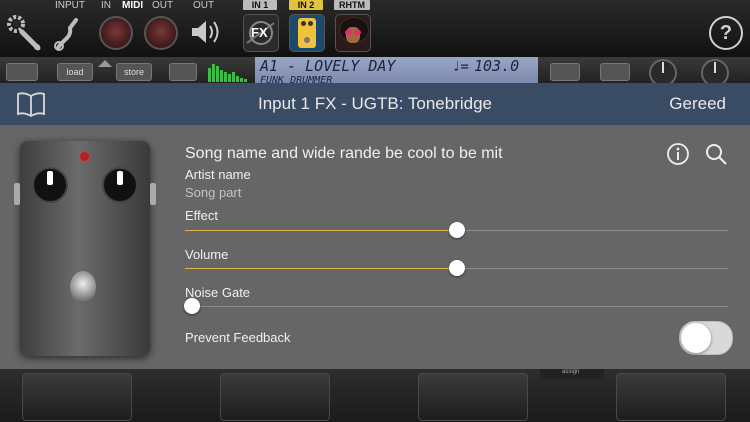 The image size is (750, 422). Describe the element at coordinates (202, 215) in the screenshot. I see `effect-label: Effect` at that location.